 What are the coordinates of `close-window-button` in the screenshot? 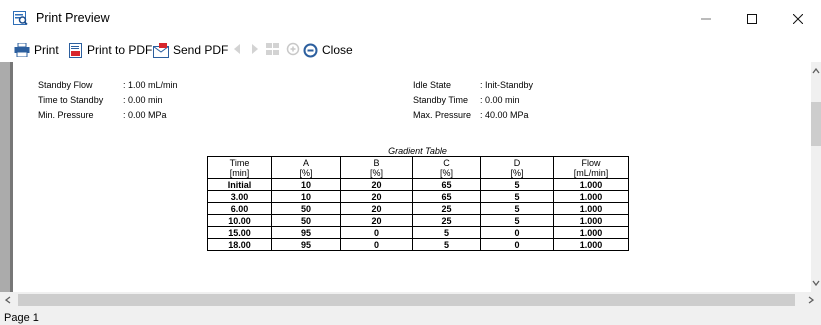 It's located at (798, 19).